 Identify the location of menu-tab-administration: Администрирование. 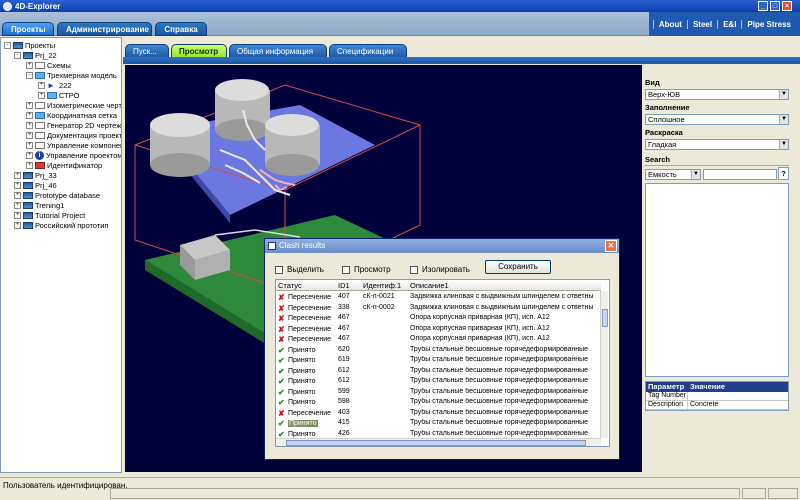
(104, 29).